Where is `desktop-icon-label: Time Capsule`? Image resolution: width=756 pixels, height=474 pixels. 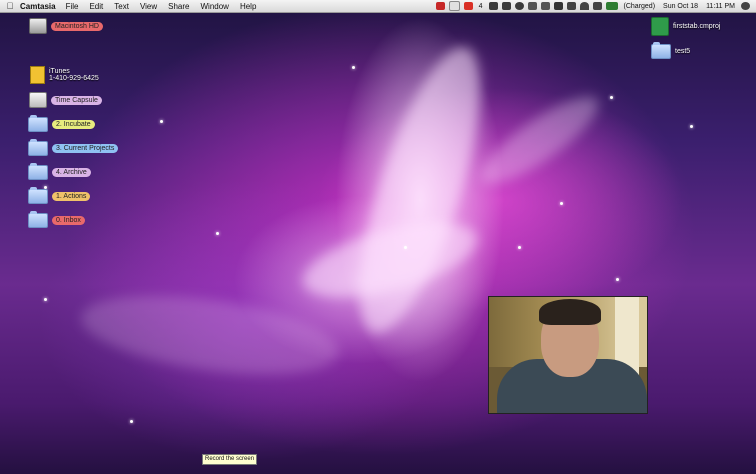 desktop-icon-label: Time Capsule is located at coordinates (76, 100).